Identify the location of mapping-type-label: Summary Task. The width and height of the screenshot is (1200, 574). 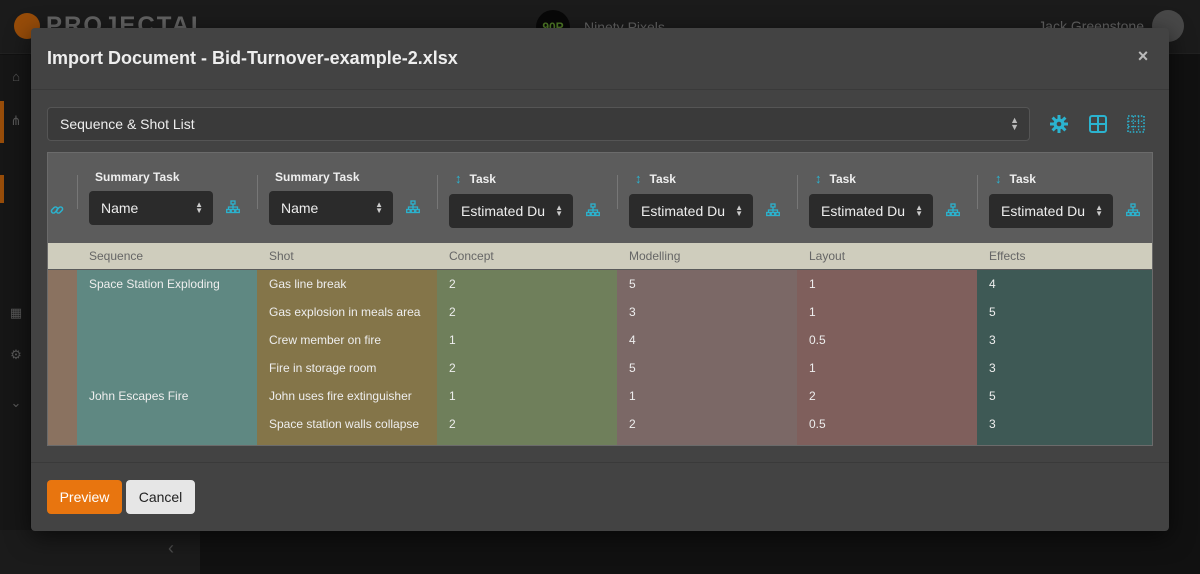
(317, 177).